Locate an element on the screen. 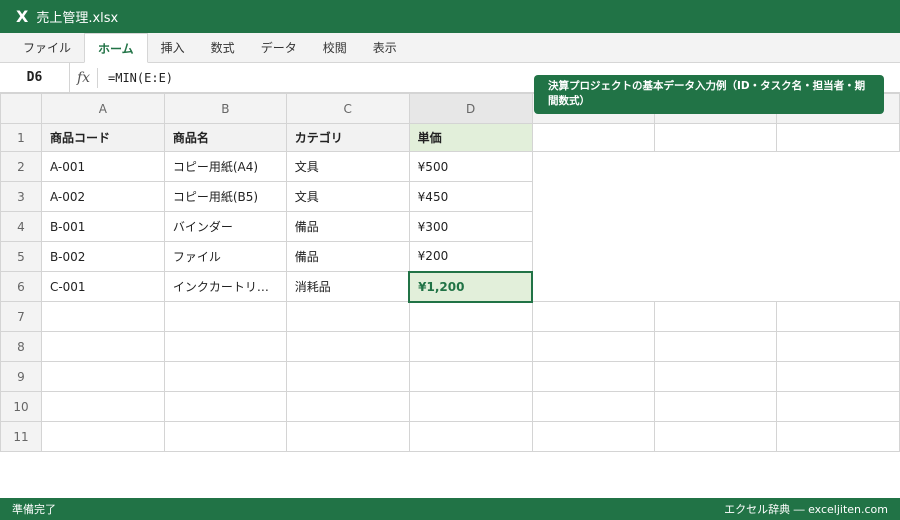  cell-g11 is located at coordinates (838, 436).